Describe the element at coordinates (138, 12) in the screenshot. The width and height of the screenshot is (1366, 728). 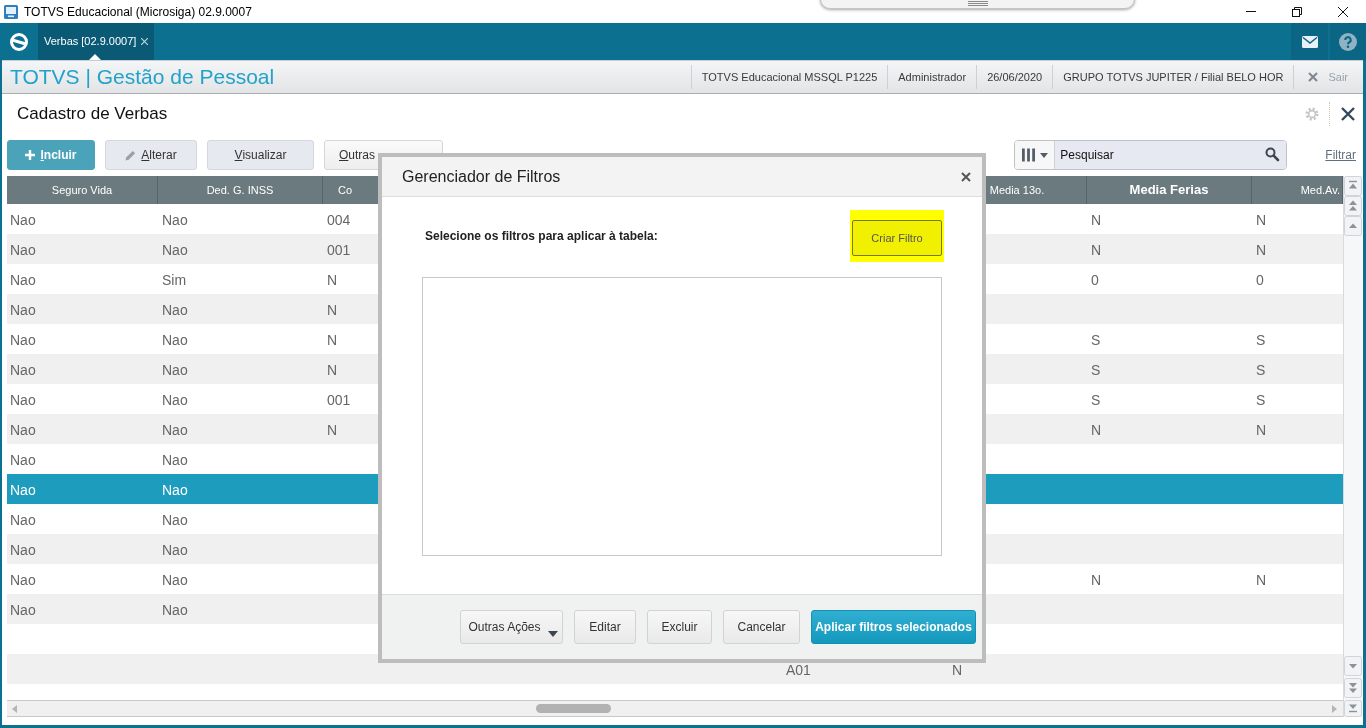
I see `window-title: TOTVS Educacional (Microsiga) 02.9.0007` at that location.